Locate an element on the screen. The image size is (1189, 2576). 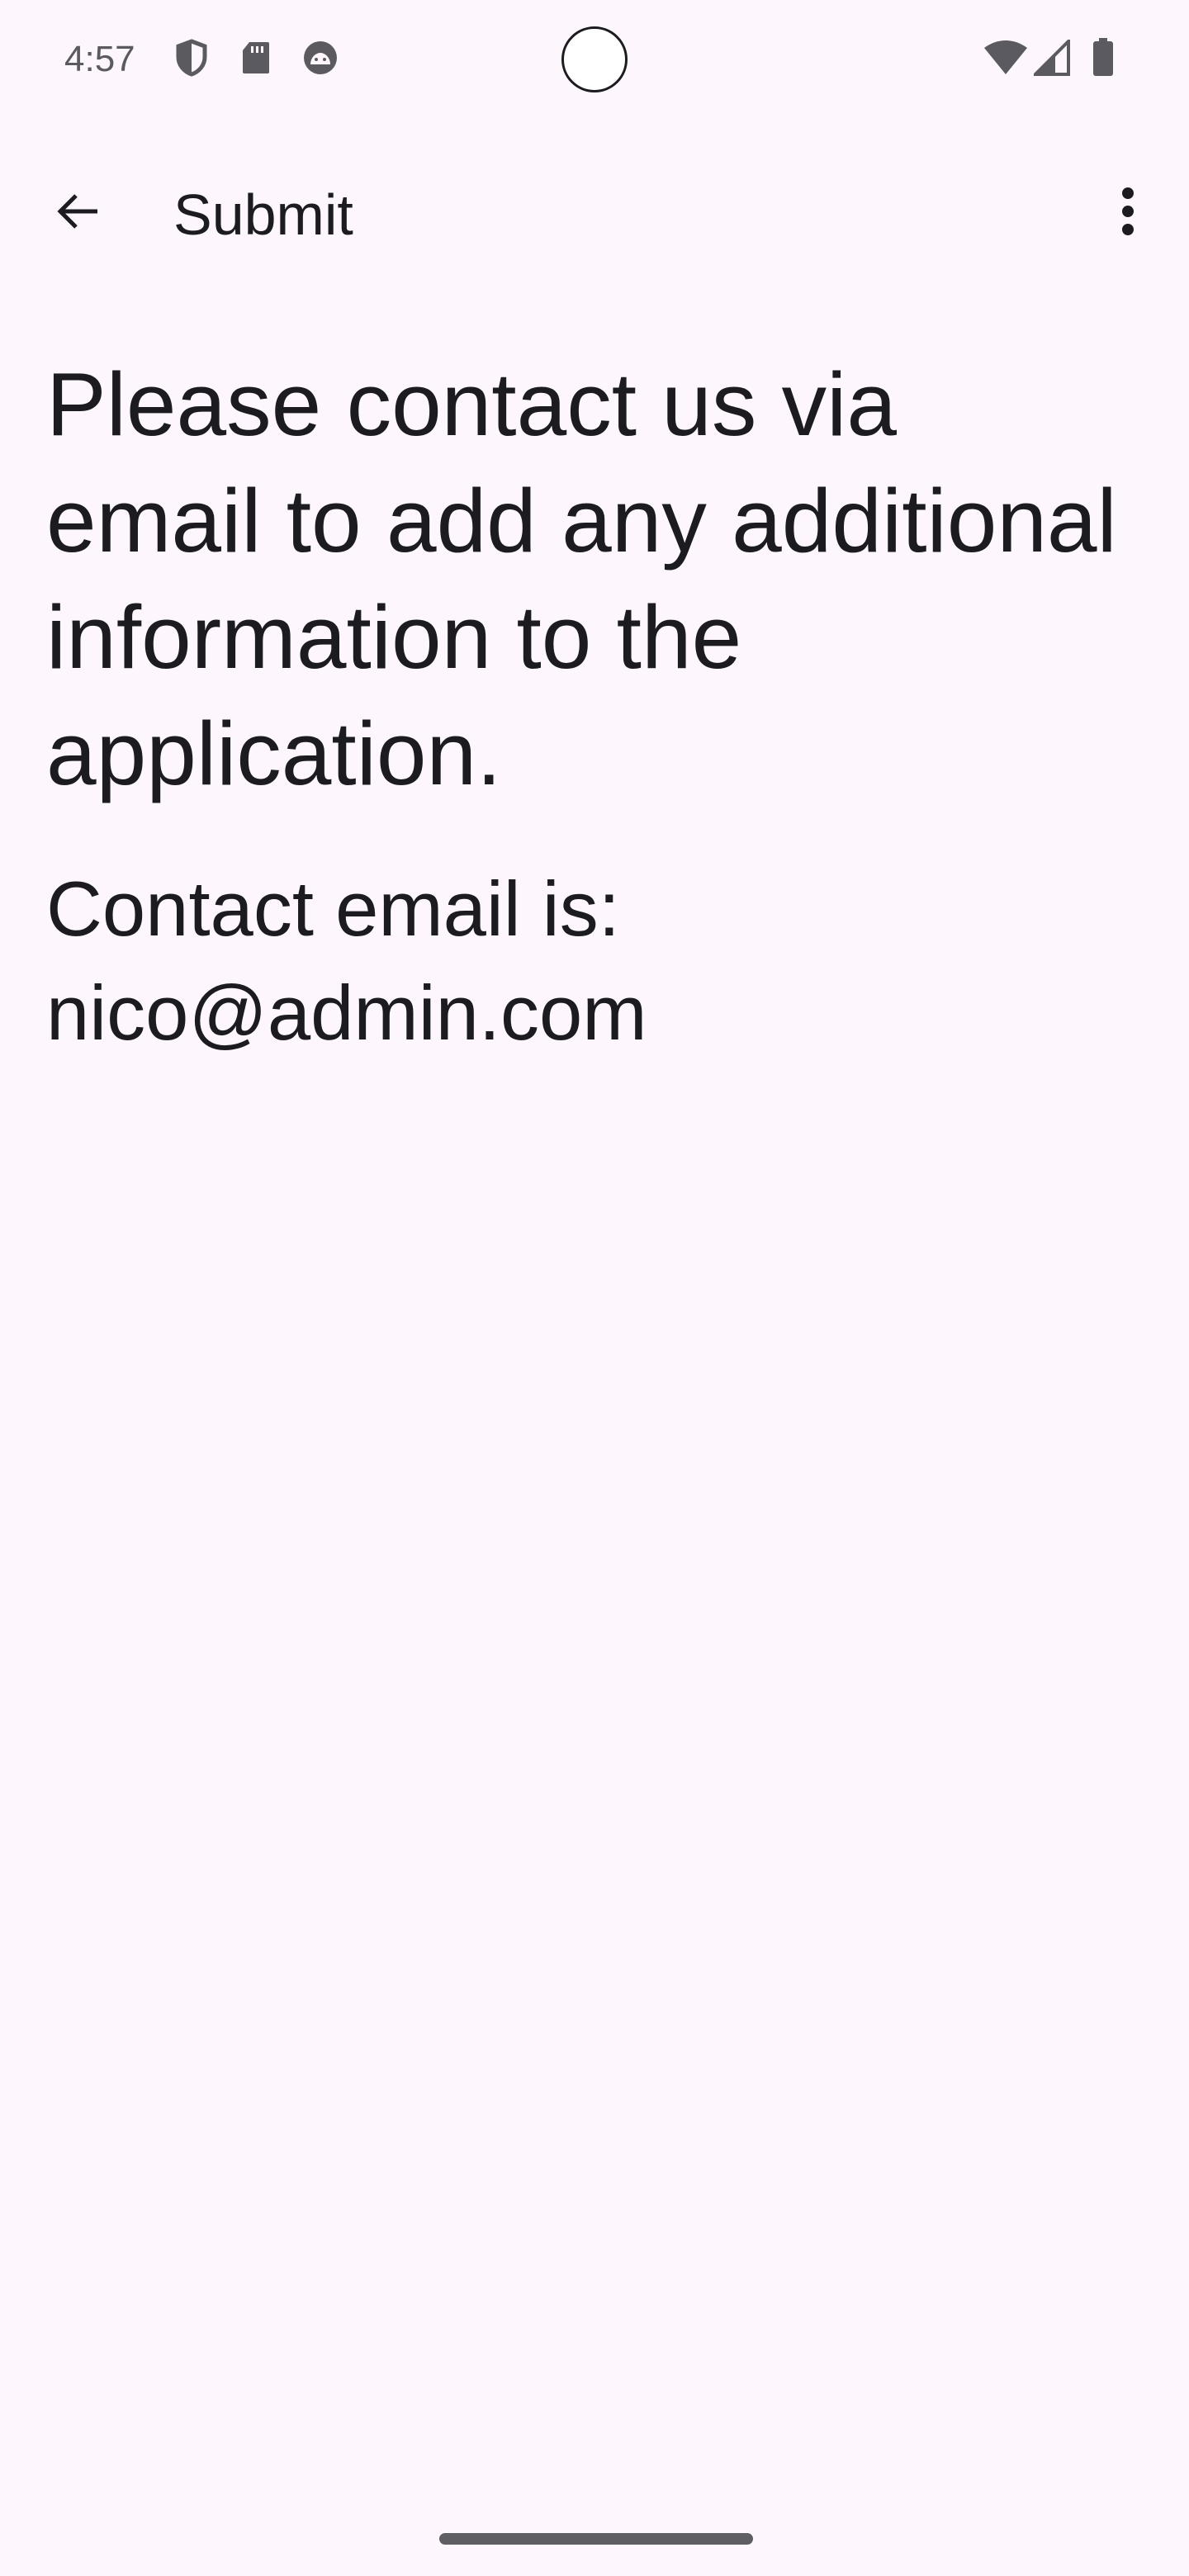
arrow-back-icon is located at coordinates (77, 213).